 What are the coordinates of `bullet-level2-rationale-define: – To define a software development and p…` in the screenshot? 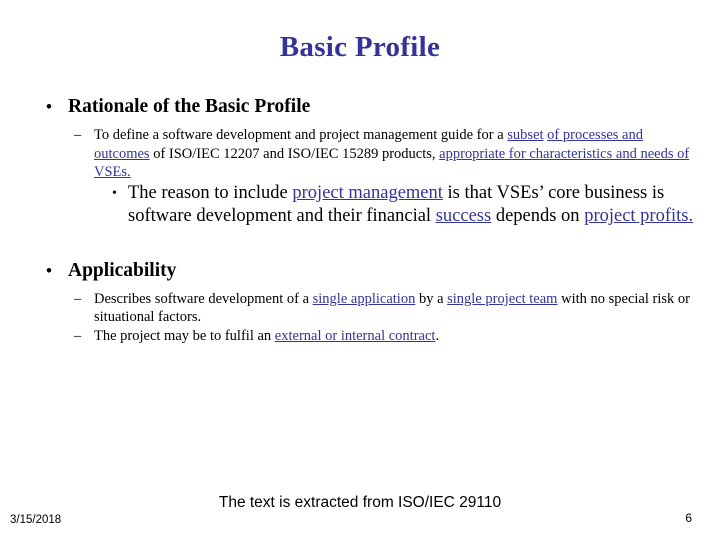 It's located at (360, 154).